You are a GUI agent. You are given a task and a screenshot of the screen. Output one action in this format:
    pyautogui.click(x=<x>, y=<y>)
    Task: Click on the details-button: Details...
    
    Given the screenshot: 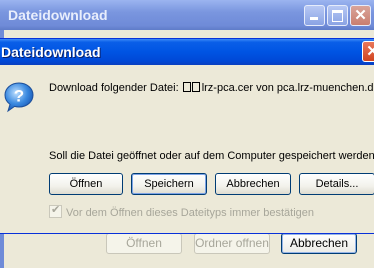 What is the action you would take?
    pyautogui.click(x=336, y=184)
    